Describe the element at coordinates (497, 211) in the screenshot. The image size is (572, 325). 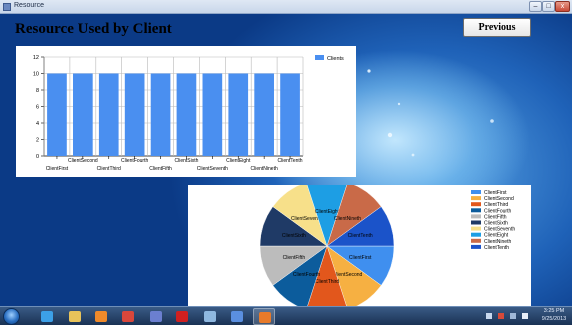
I see `legend-label: ClientFourth` at that location.